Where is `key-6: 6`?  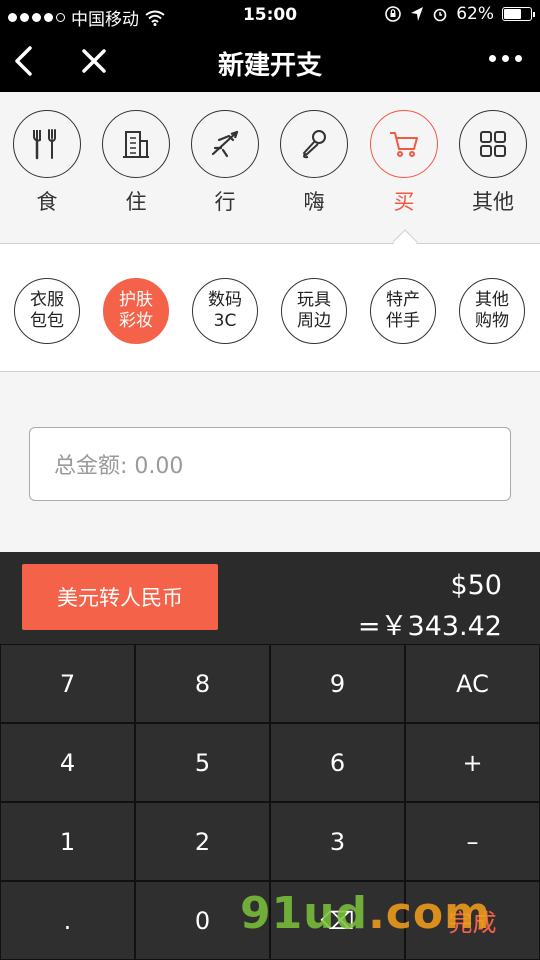 key-6: 6 is located at coordinates (337, 762).